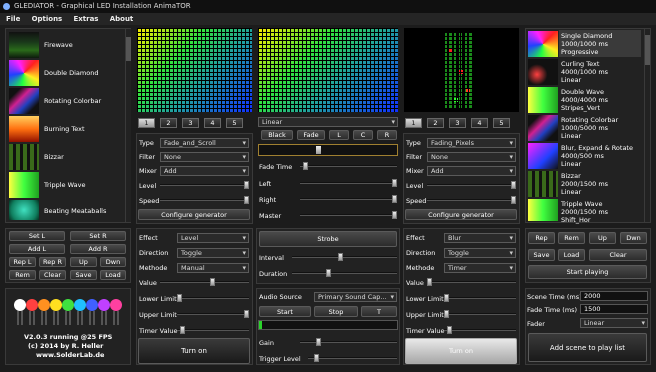 The image size is (656, 372). What do you see at coordinates (541, 238) in the screenshot?
I see `rep-button: Rep` at bounding box center [541, 238].